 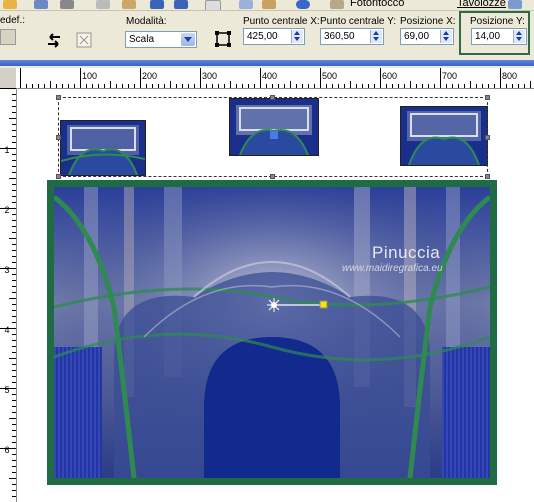 I want to click on watermark-url: www.maidiregrafica.eu, so click(x=392, y=268).